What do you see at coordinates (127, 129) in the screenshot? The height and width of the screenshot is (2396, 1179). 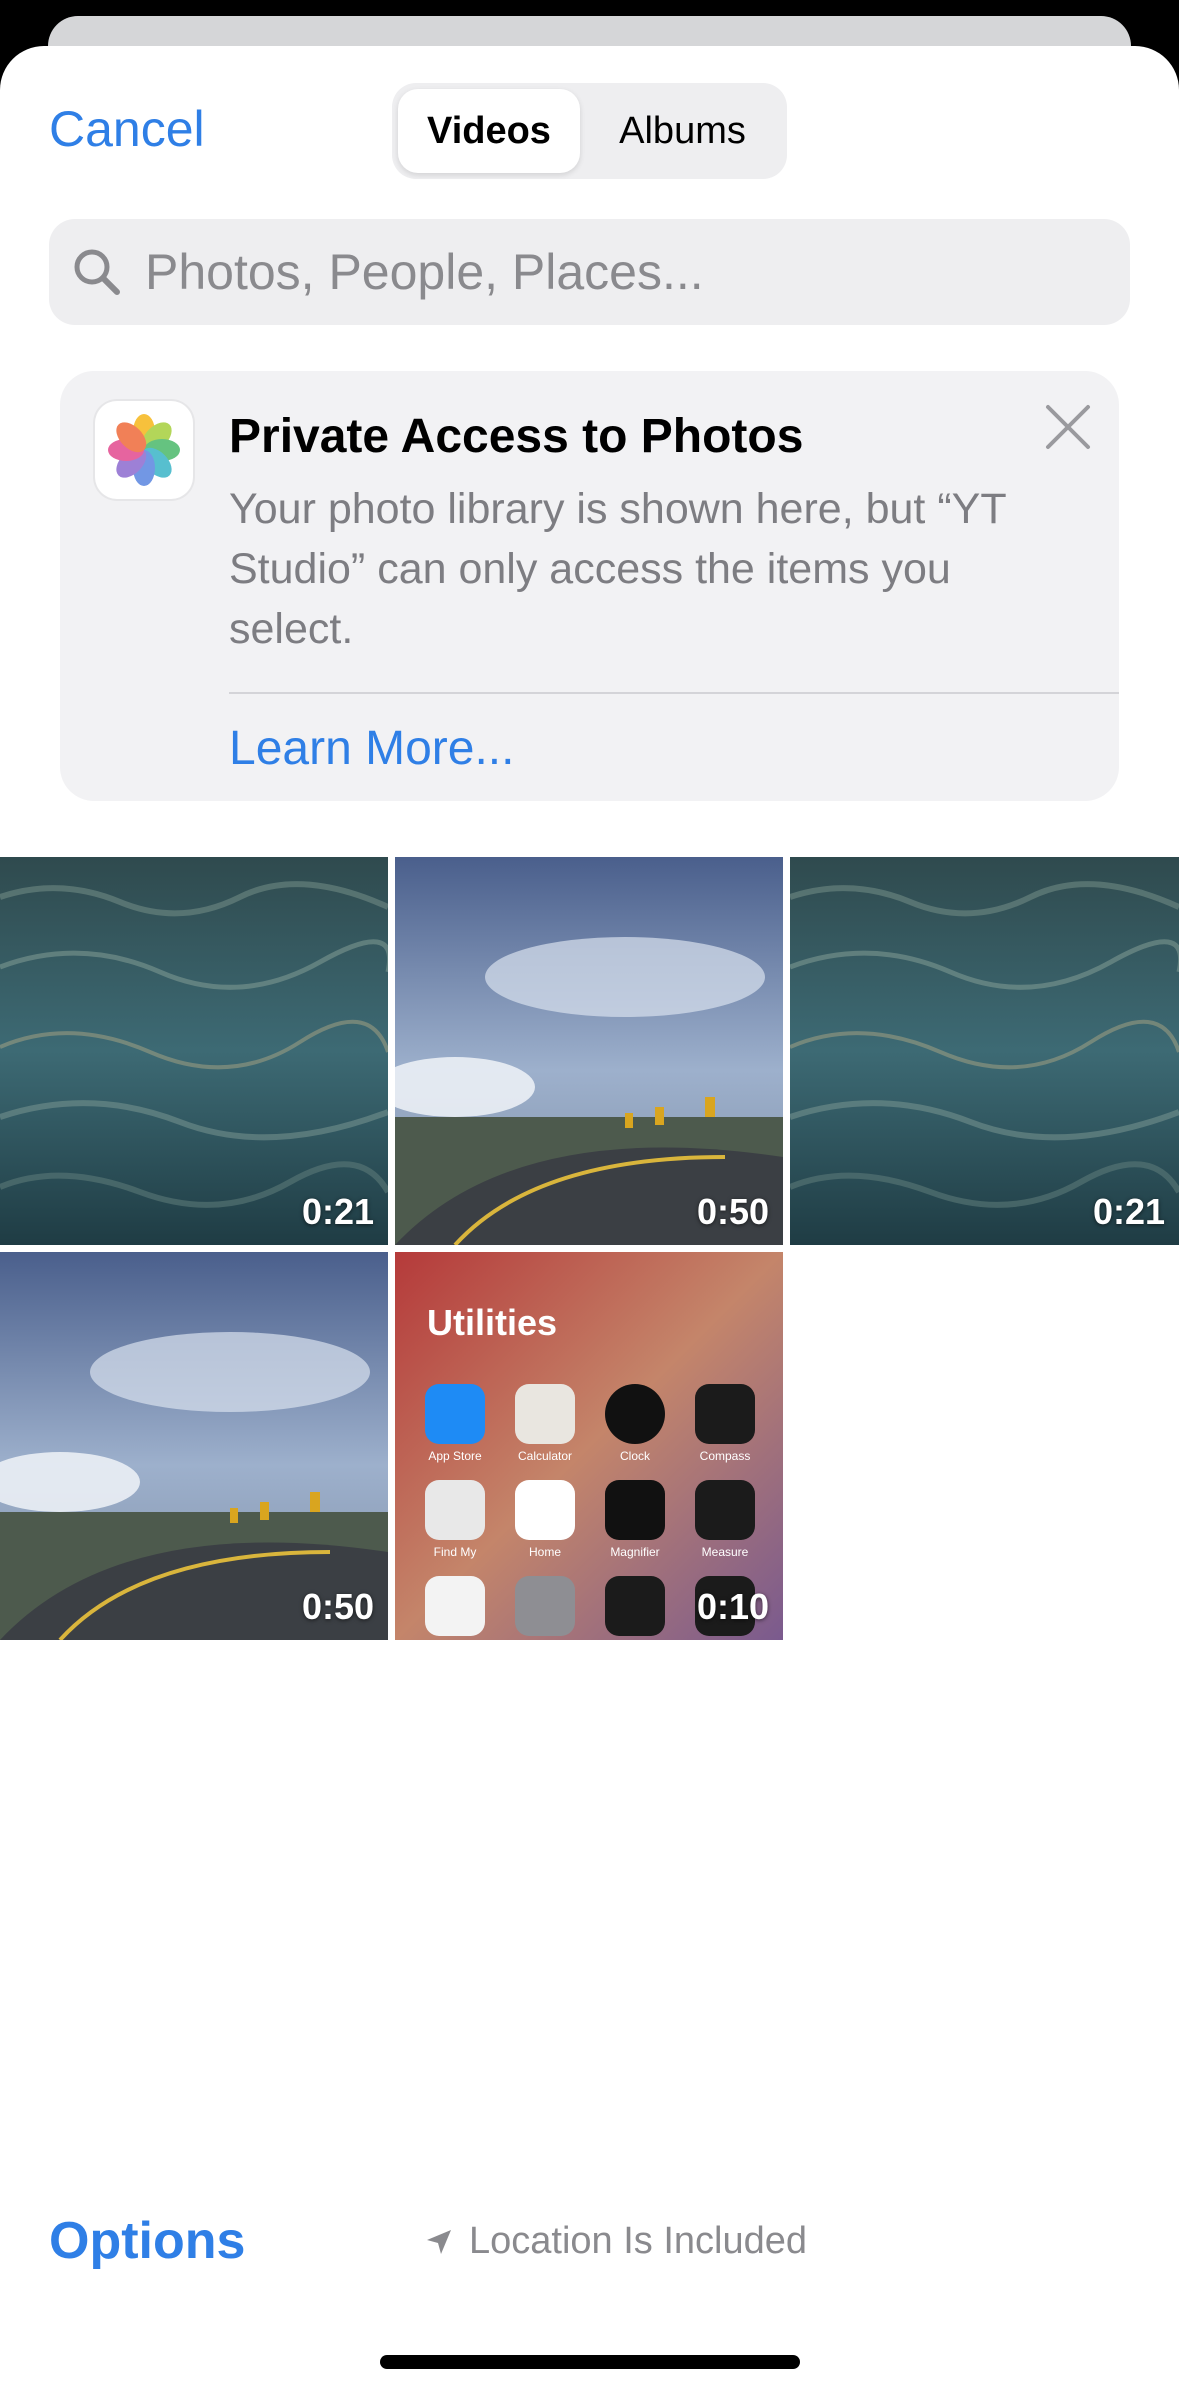 I see `cancel-button: Cancel` at bounding box center [127, 129].